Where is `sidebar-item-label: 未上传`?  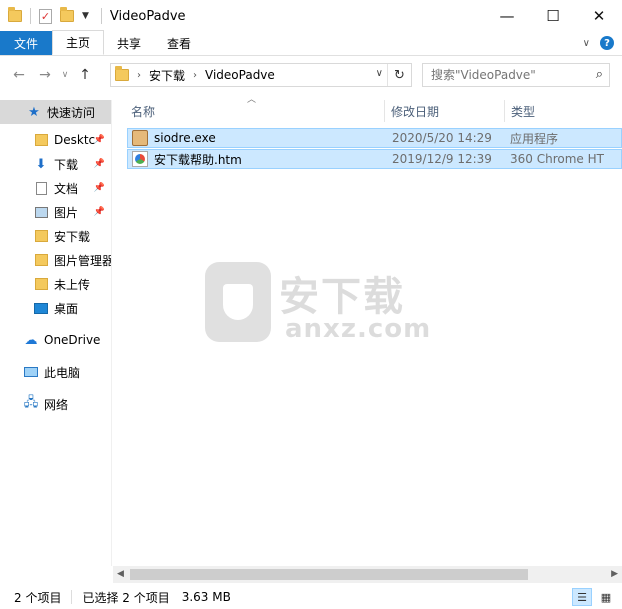 sidebar-item-label: 未上传 is located at coordinates (72, 284).